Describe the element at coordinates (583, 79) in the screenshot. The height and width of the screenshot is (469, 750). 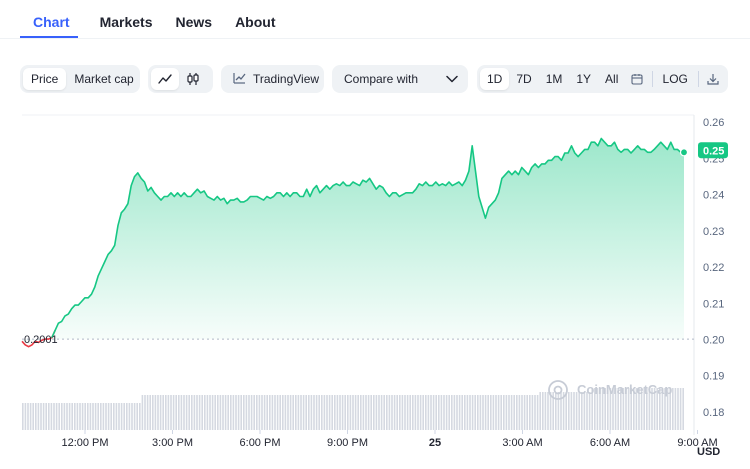
I see `range-1y-button: 1Y` at that location.